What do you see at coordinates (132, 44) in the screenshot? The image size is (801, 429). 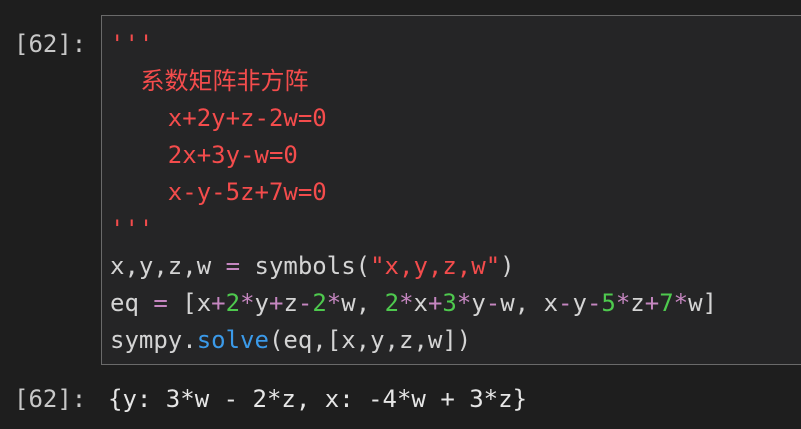 I see `docstring-open: '''` at bounding box center [132, 44].